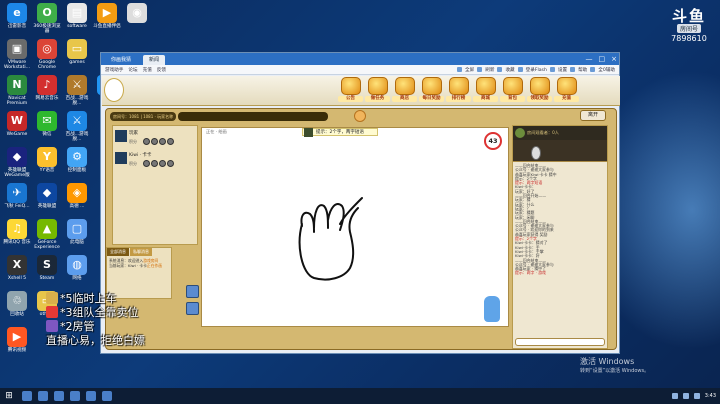 The width and height of the screenshot is (720, 404). I want to click on desktop-icon: ♪ 网易云音乐, so click(47, 88).